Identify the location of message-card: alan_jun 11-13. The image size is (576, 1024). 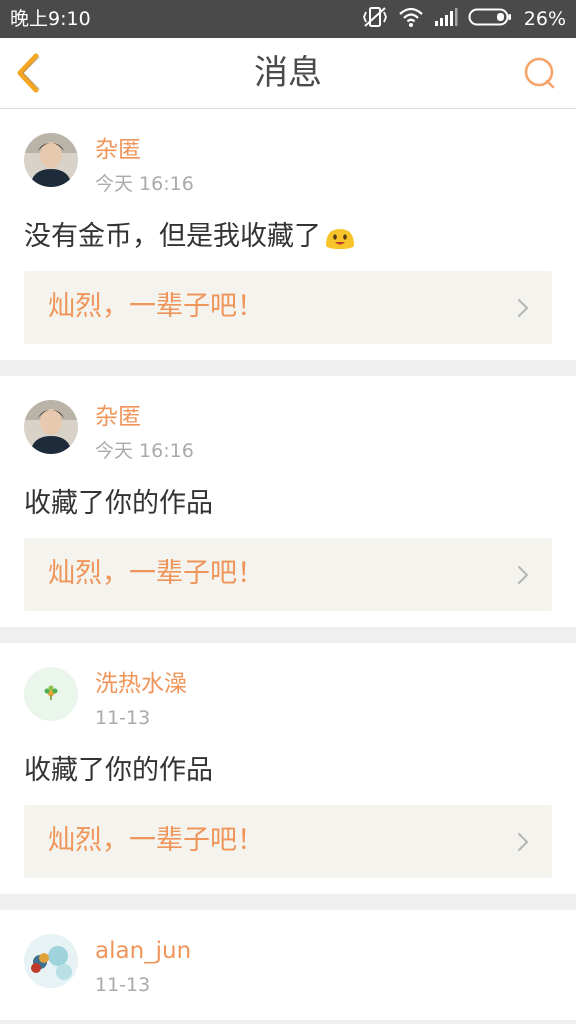
(288, 965).